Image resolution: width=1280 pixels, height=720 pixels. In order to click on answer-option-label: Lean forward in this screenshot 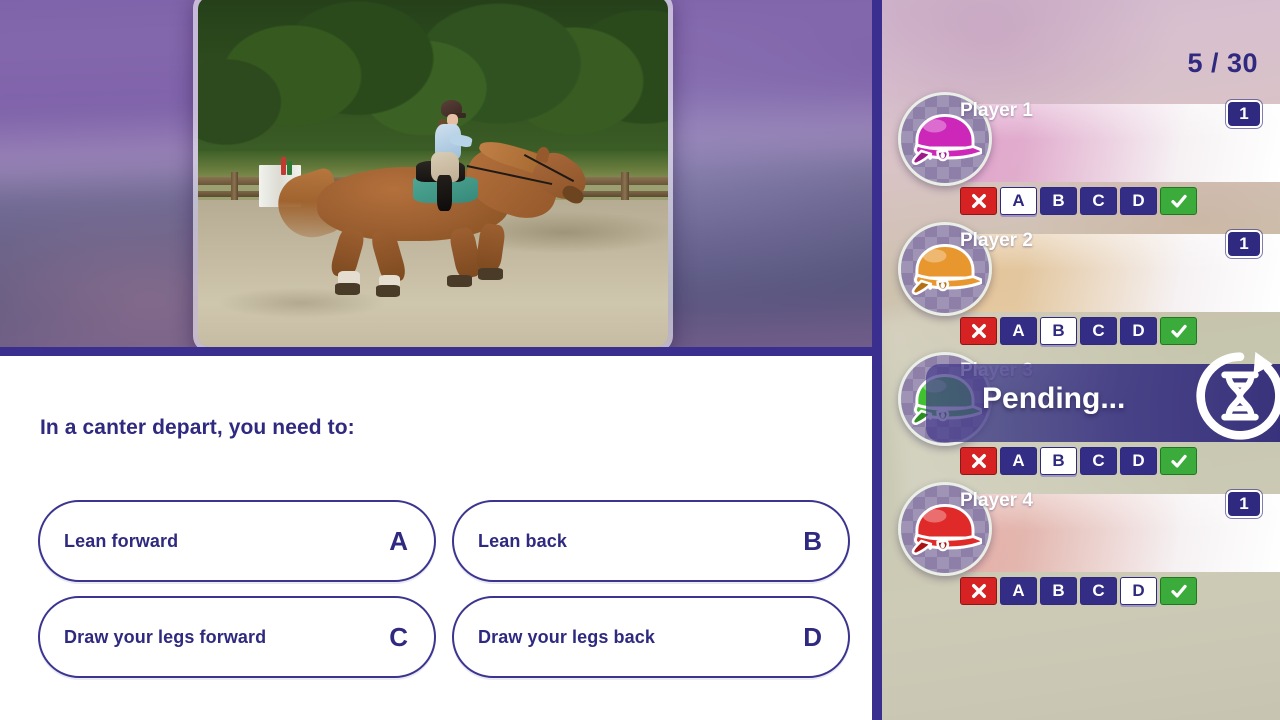, I will do `click(121, 540)`.